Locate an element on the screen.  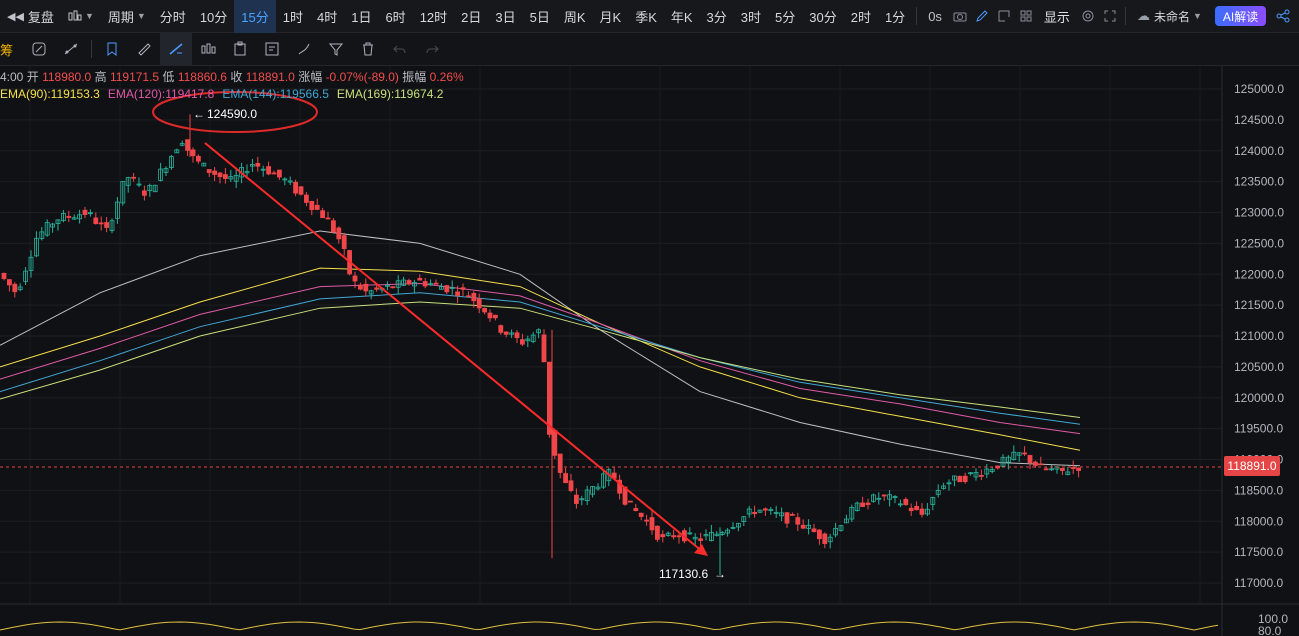
interval-19: 2时 is located at coordinates (861, 16).